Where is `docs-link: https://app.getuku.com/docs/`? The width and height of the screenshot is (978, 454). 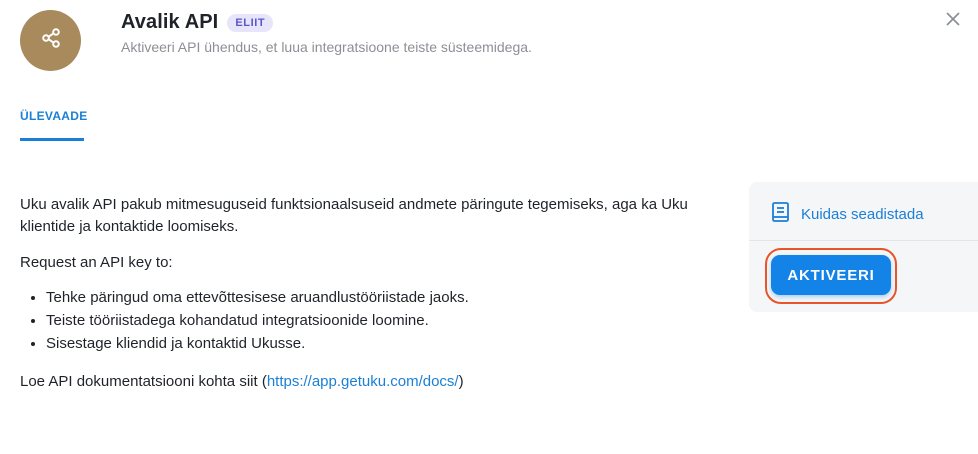 docs-link: https://app.getuku.com/docs/ is located at coordinates (363, 381).